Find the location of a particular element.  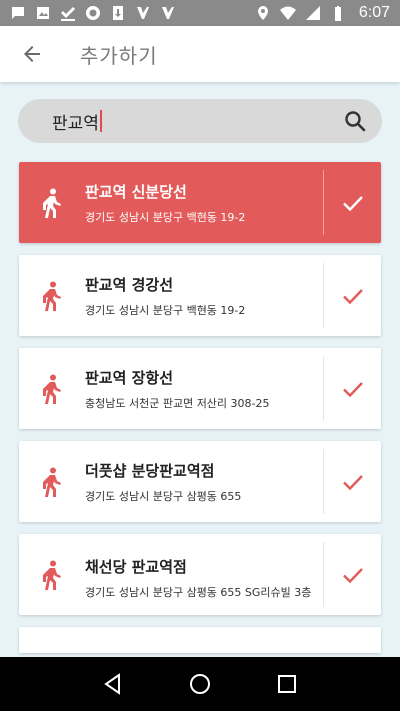

nav-back-button is located at coordinates (113, 684).